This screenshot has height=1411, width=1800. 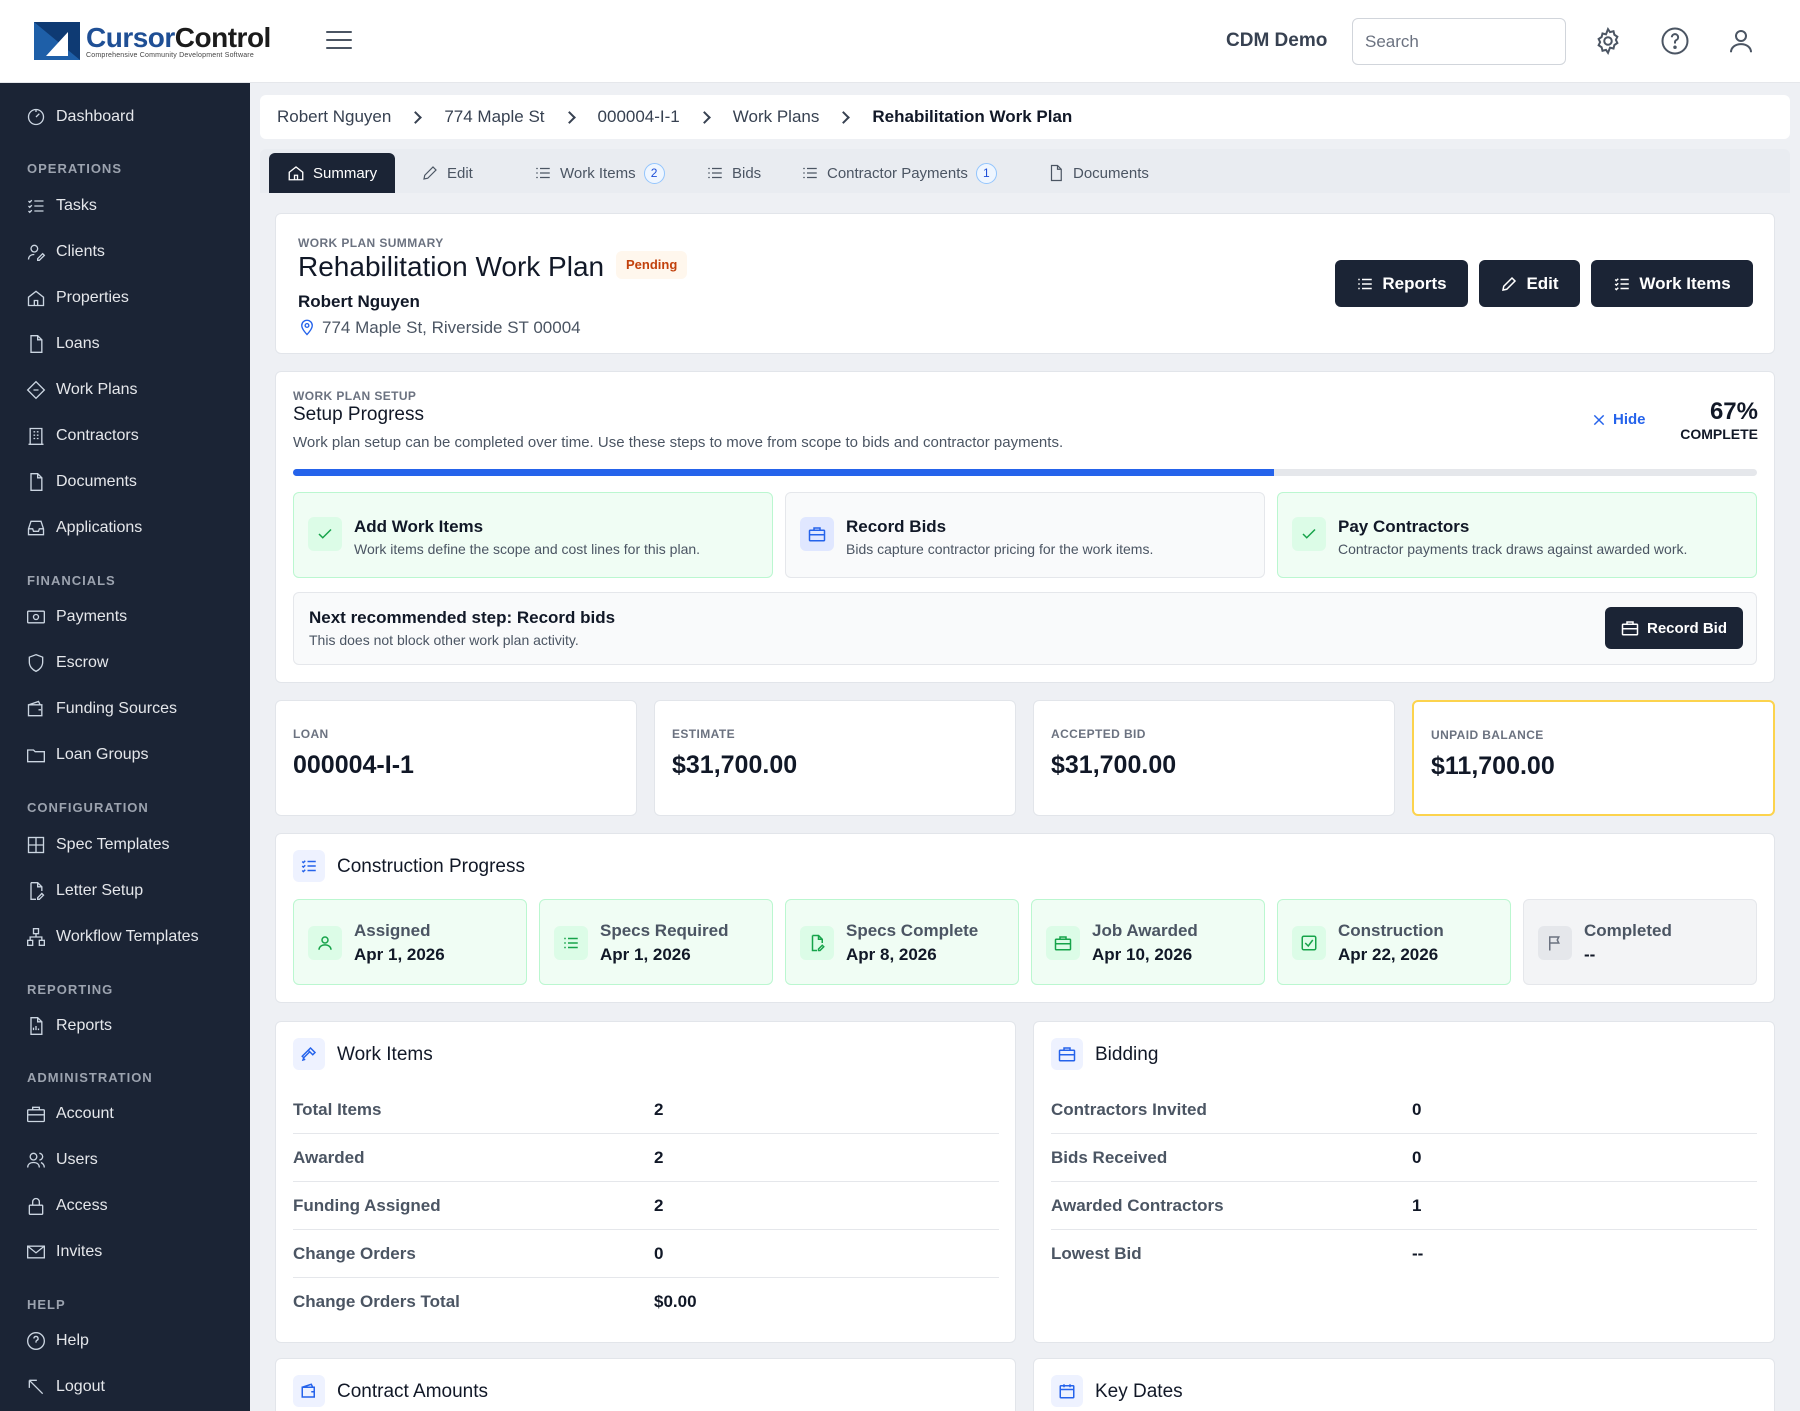 I want to click on hammer-icon, so click(x=309, y=1054).